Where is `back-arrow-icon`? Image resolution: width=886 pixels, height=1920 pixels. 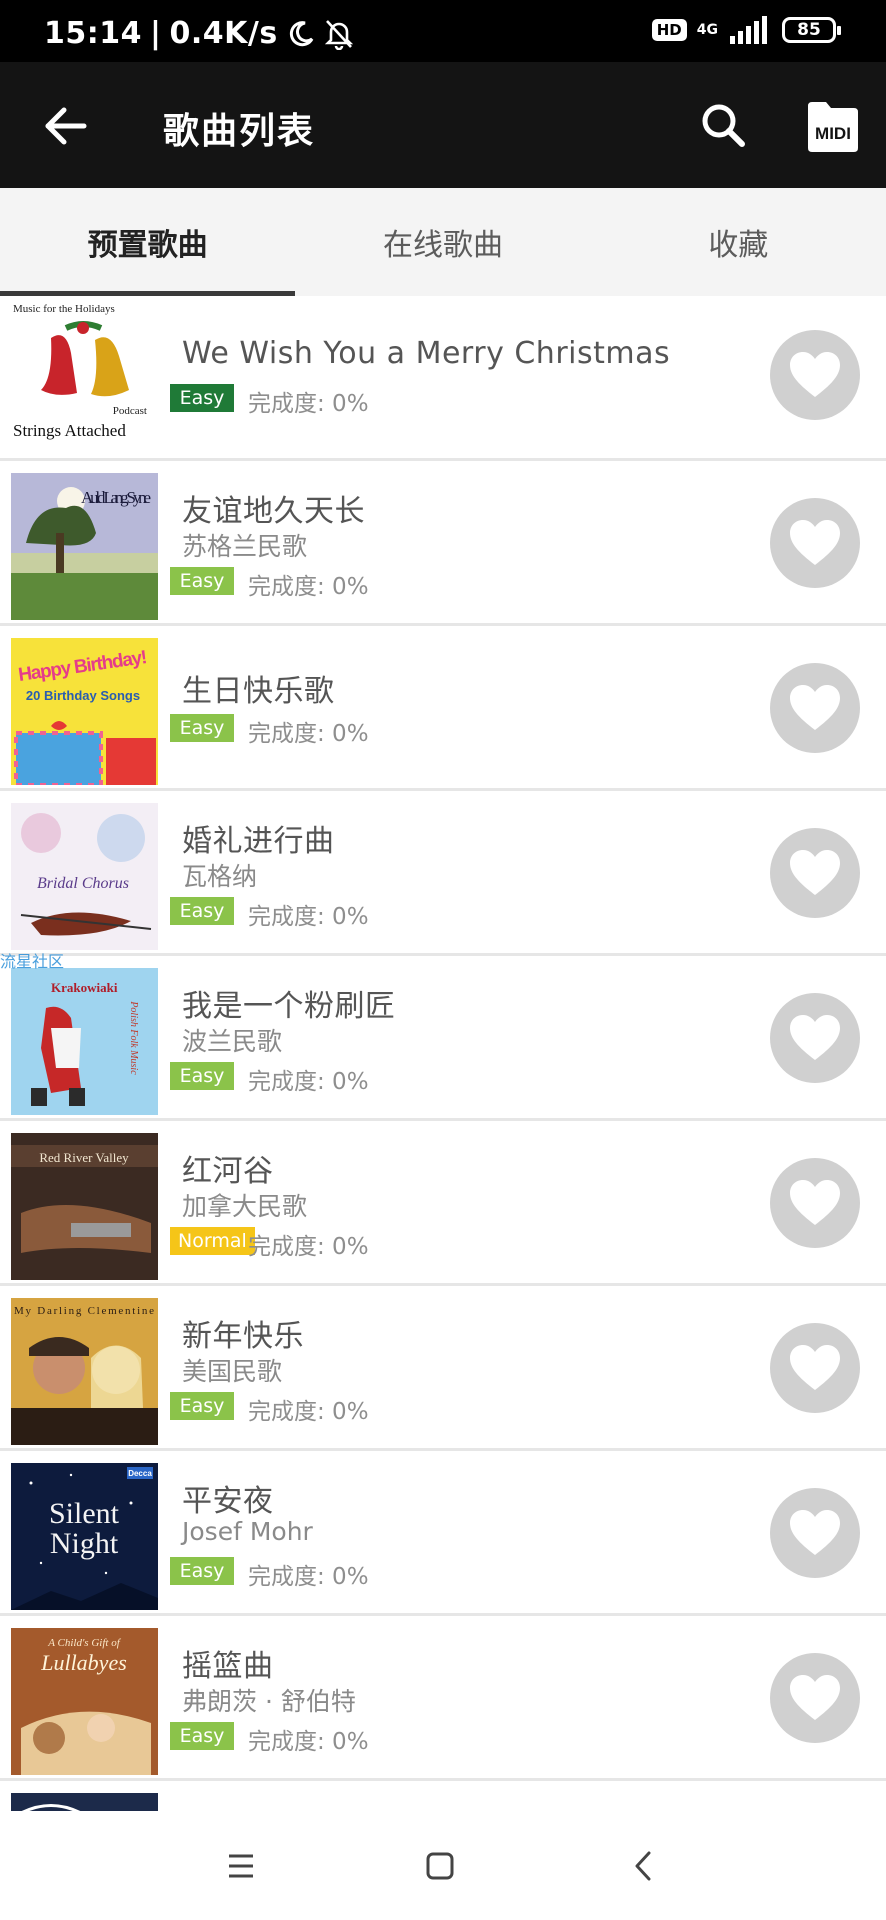
back-arrow-icon is located at coordinates (66, 126).